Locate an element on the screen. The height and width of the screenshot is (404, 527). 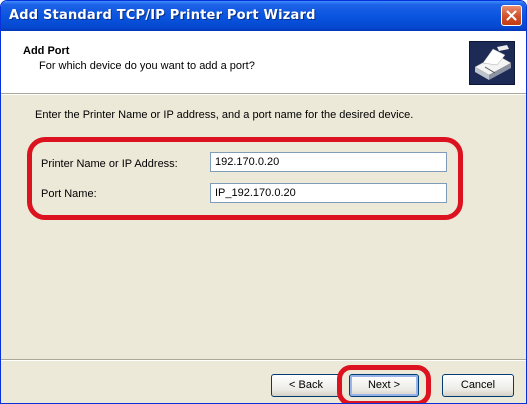
next-highlight-annotation is located at coordinates (384, 384).